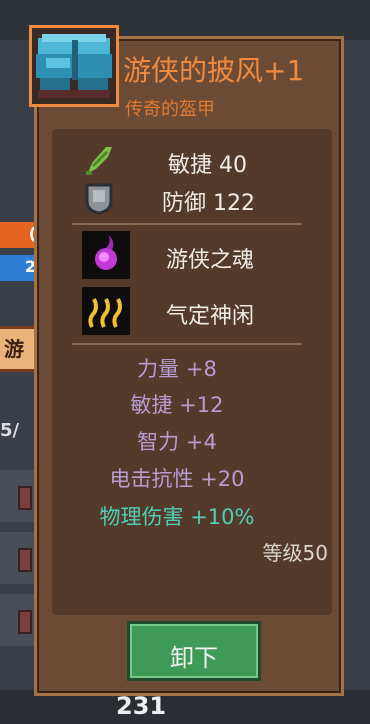  Describe the element at coordinates (177, 442) in the screenshot. I see `bonus-intelligence: 智力 +4` at that location.